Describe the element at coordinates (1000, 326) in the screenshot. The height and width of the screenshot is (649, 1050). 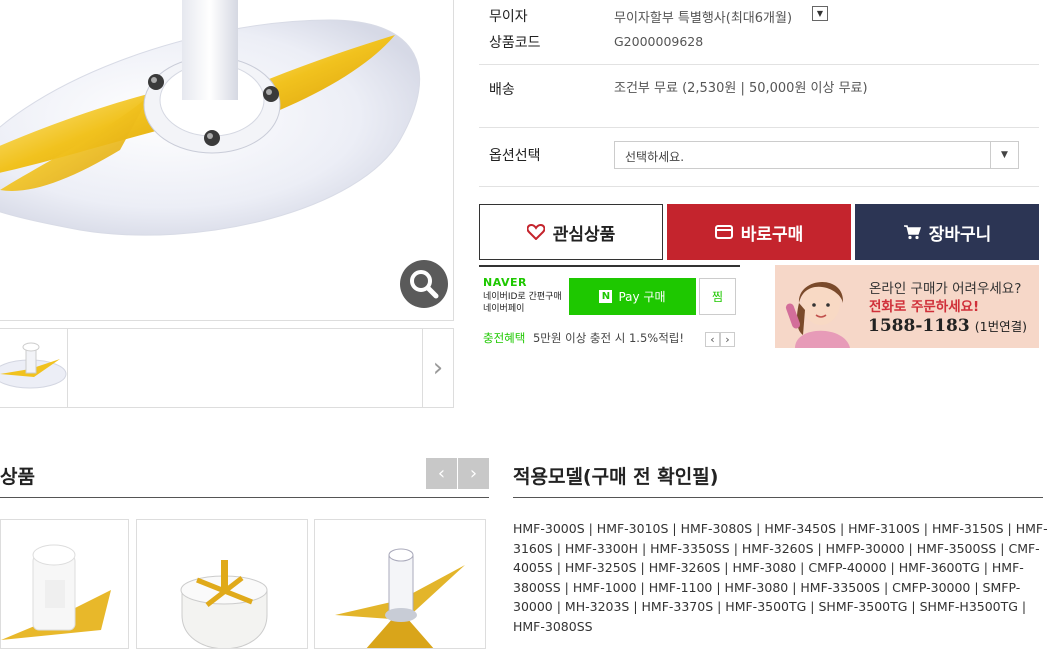
I see `phone-ext: (1번연결)` at that location.